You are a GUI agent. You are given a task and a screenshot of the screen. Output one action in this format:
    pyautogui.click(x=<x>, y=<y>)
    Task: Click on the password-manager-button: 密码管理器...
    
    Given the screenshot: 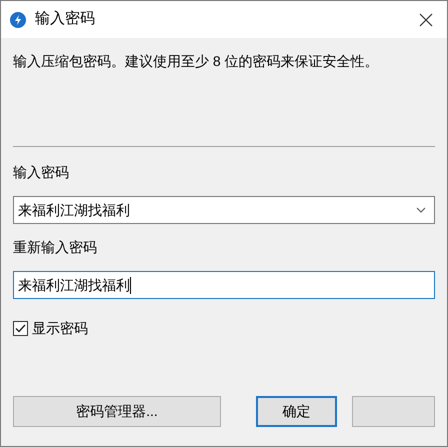 What is the action you would take?
    pyautogui.click(x=117, y=411)
    